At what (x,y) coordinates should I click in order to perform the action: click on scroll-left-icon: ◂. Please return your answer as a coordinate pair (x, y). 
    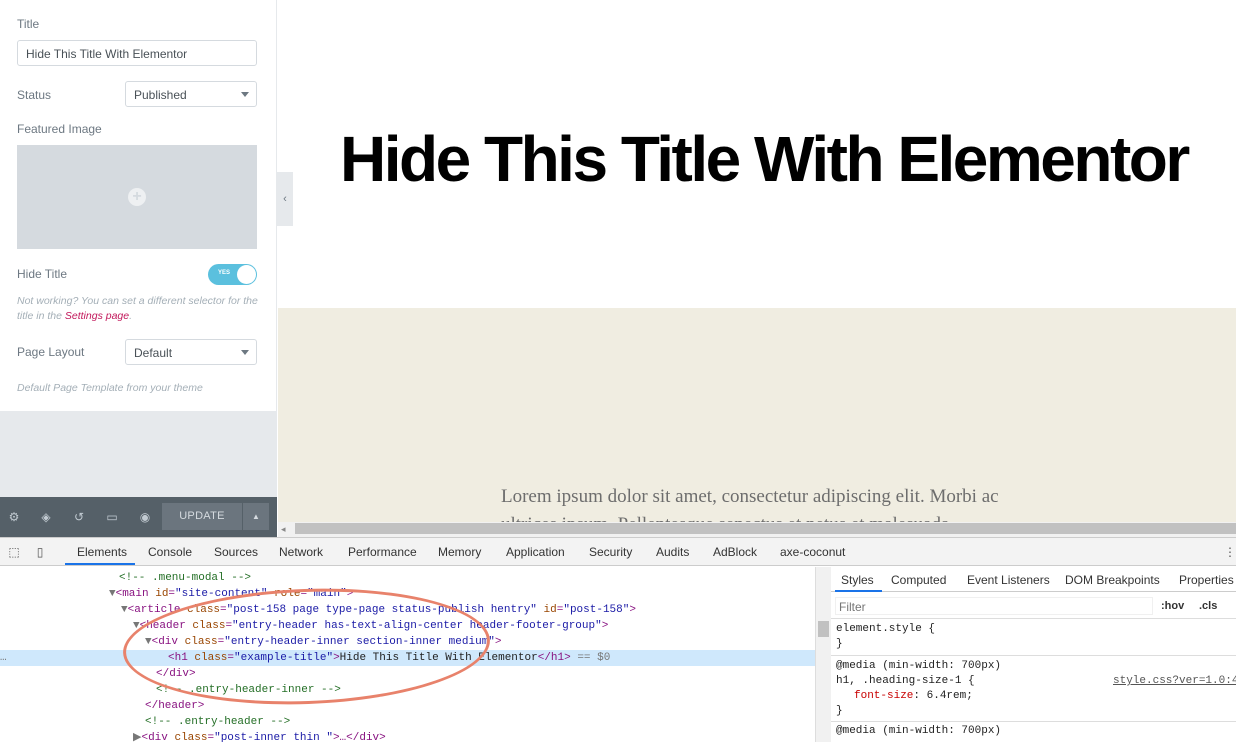
    Looking at the image, I should click on (283, 529).